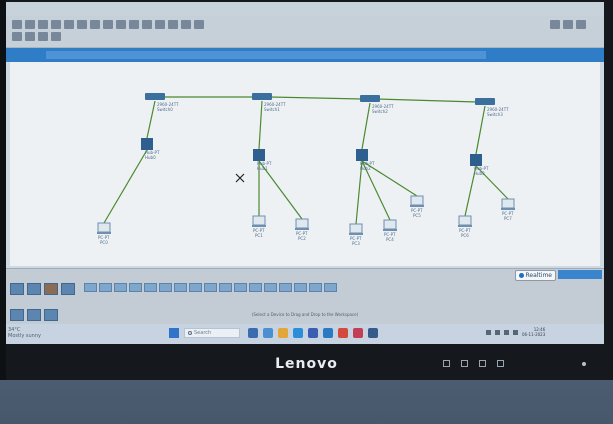 Image resolution: width=613 pixels, height=424 pixels. What do you see at coordinates (68, 289) in the screenshot?
I see `end-devices-category-icon` at bounding box center [68, 289].